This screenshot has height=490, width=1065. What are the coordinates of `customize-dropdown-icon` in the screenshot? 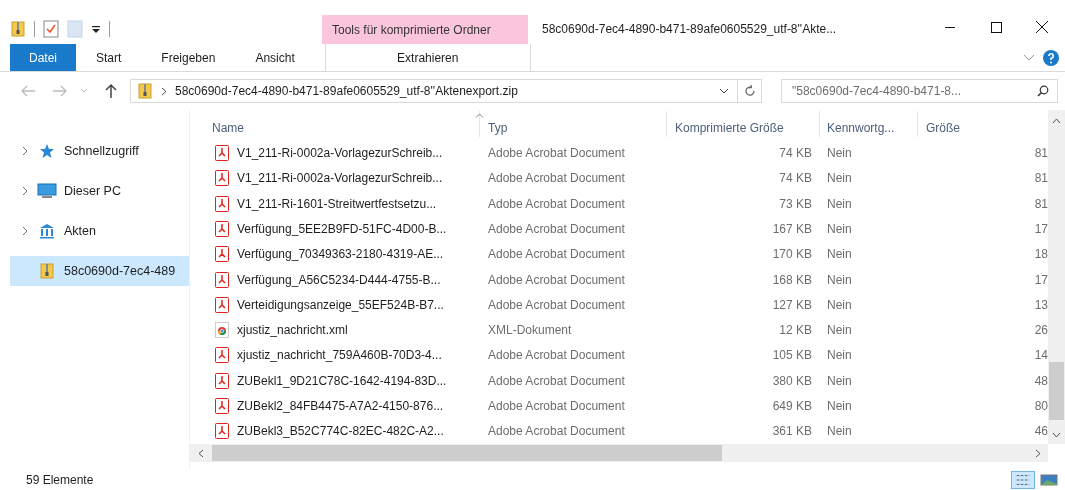 It's located at (96, 29).